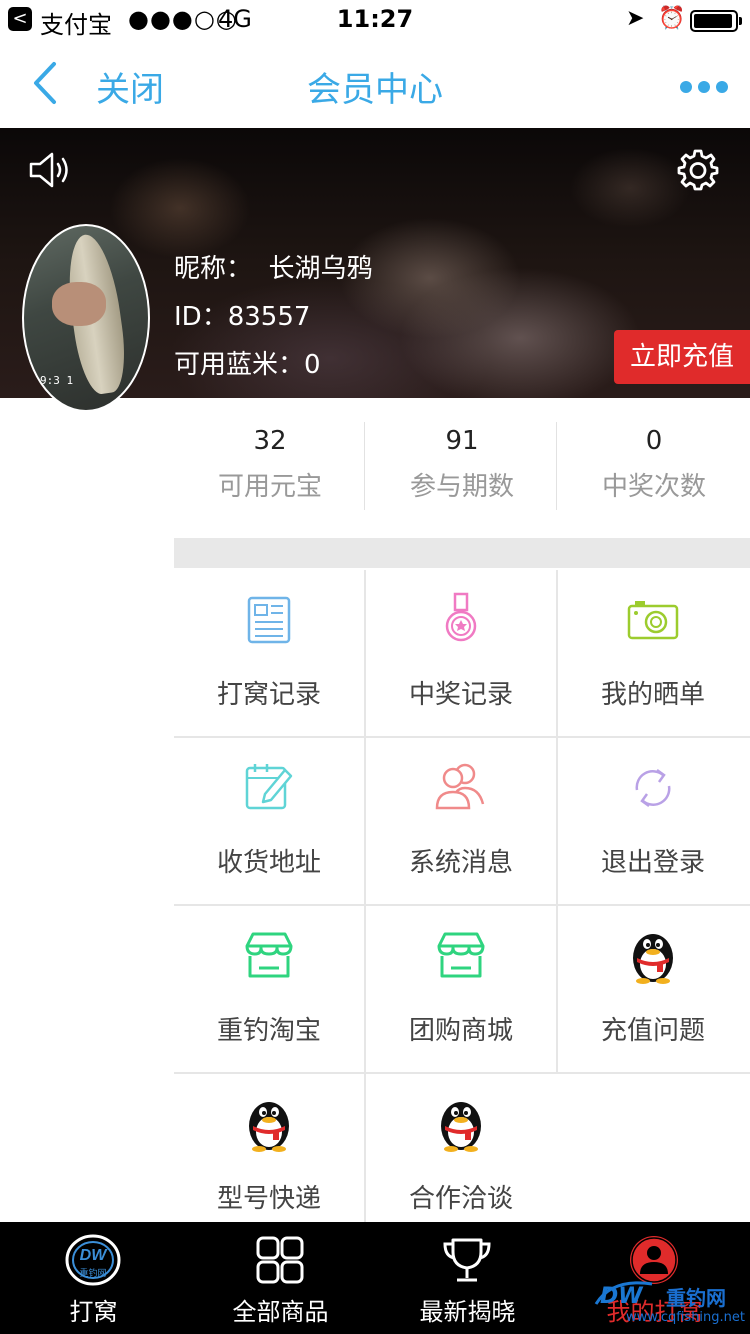  What do you see at coordinates (652, 695) in the screenshot?
I see `menu-item-label: 我的晒单` at bounding box center [652, 695].